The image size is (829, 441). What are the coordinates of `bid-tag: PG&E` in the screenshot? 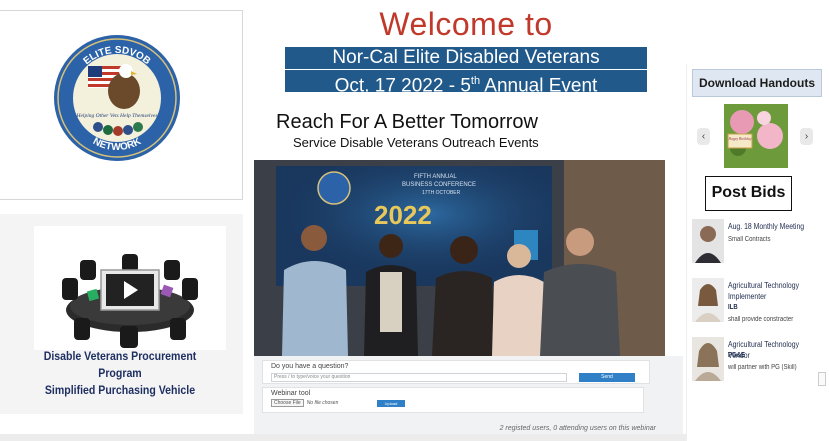 It's located at (737, 355).